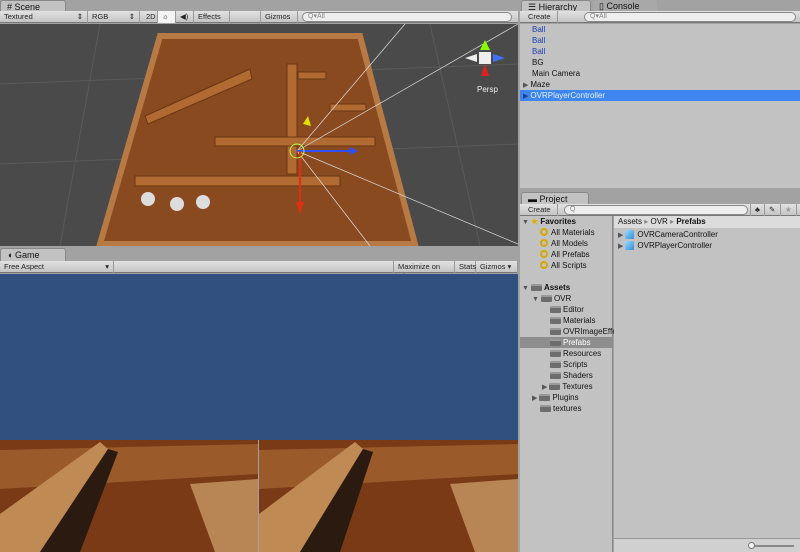  I want to click on project-create-button: Create ▾, so click(541, 214).